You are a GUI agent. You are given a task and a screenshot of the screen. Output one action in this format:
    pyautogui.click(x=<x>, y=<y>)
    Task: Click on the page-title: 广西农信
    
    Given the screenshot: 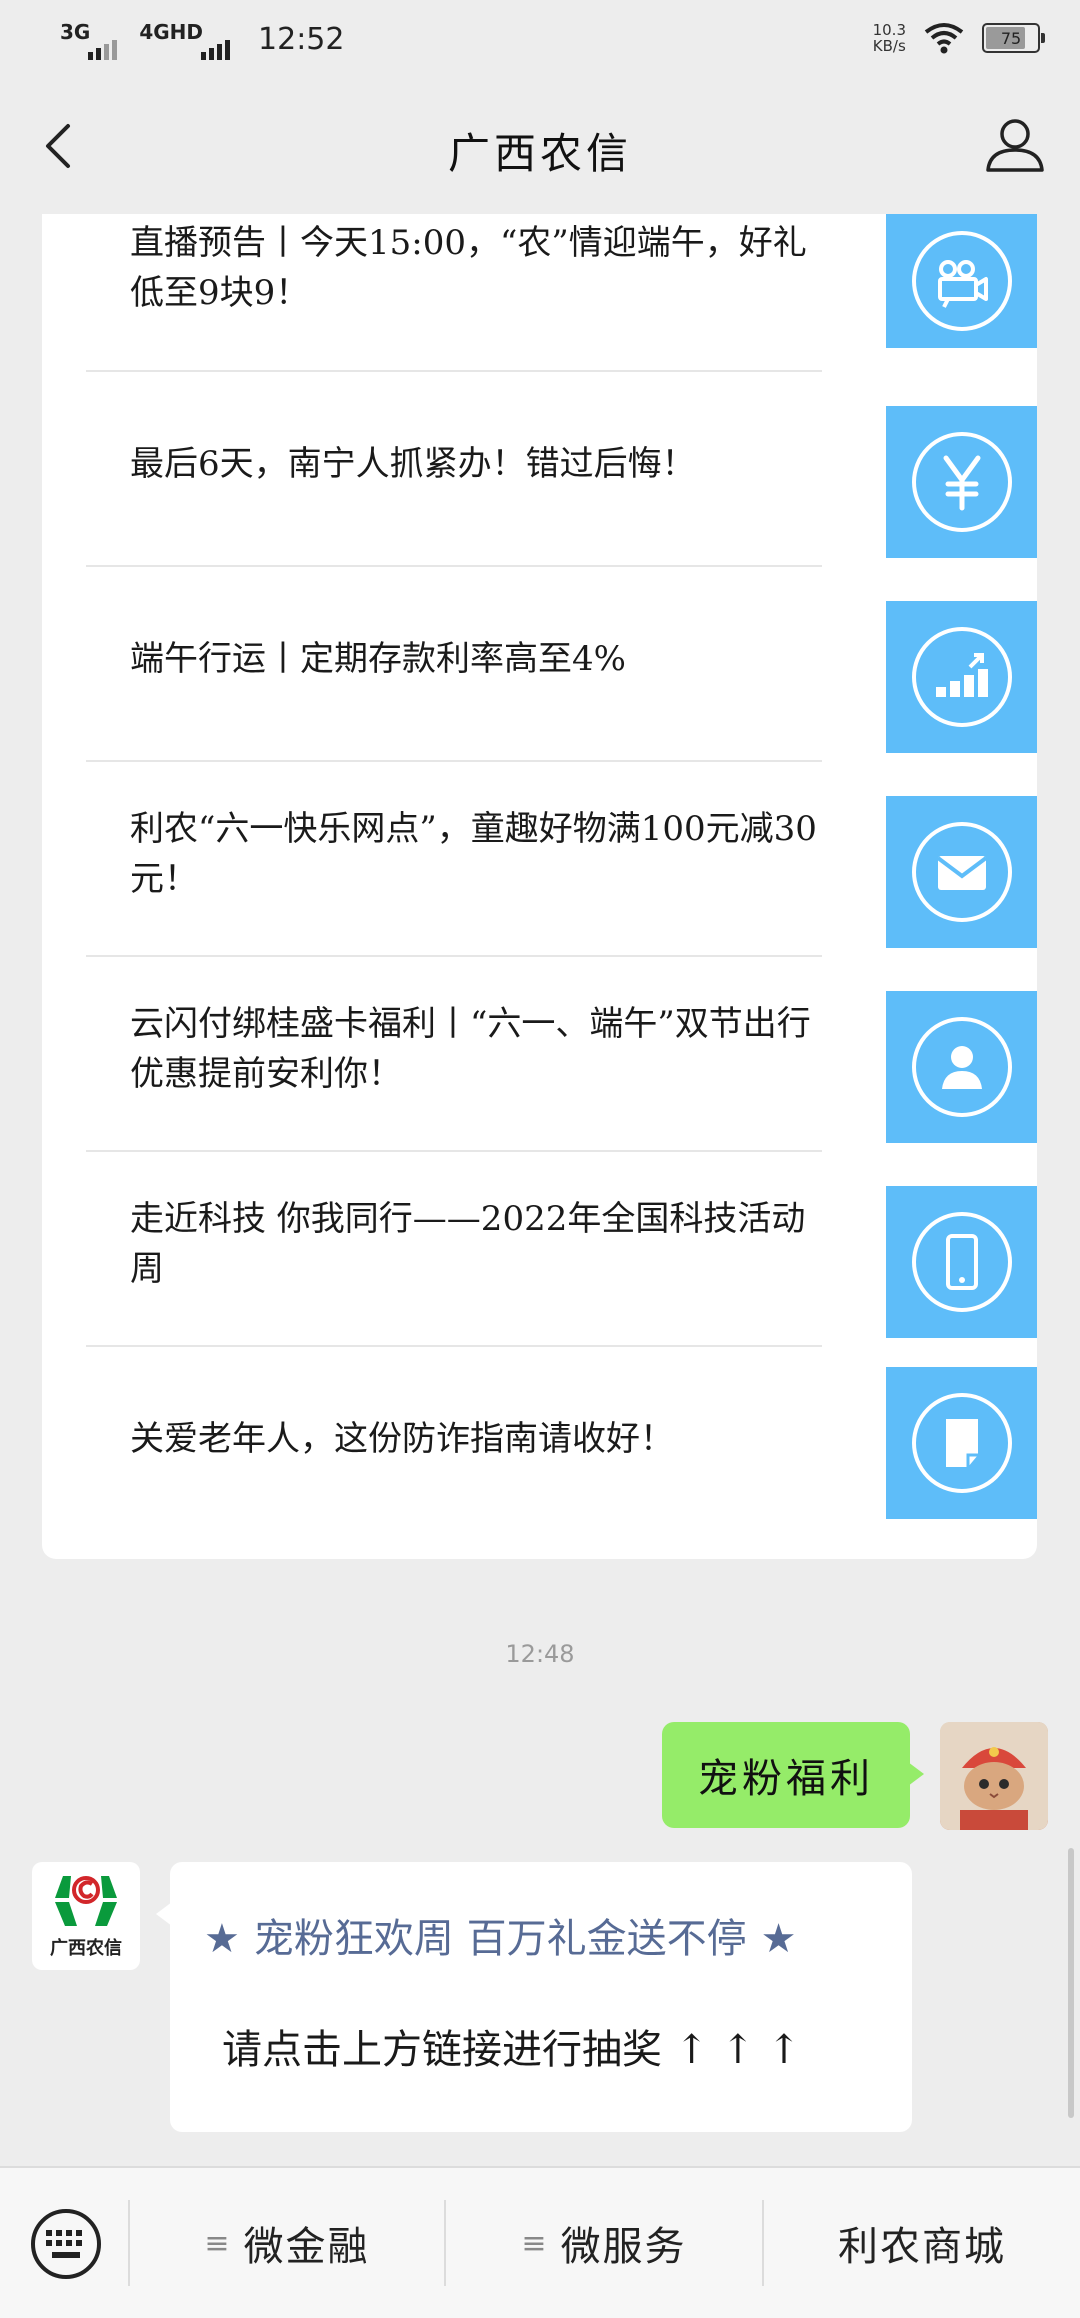 What is the action you would take?
    pyautogui.click(x=539, y=153)
    